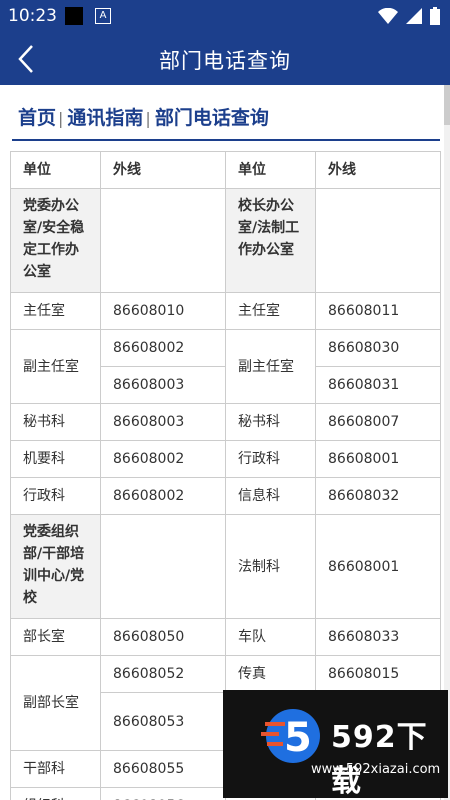 The height and width of the screenshot is (800, 450). I want to click on table-row: 机要科 86608002 行政科 86608001, so click(225, 459).